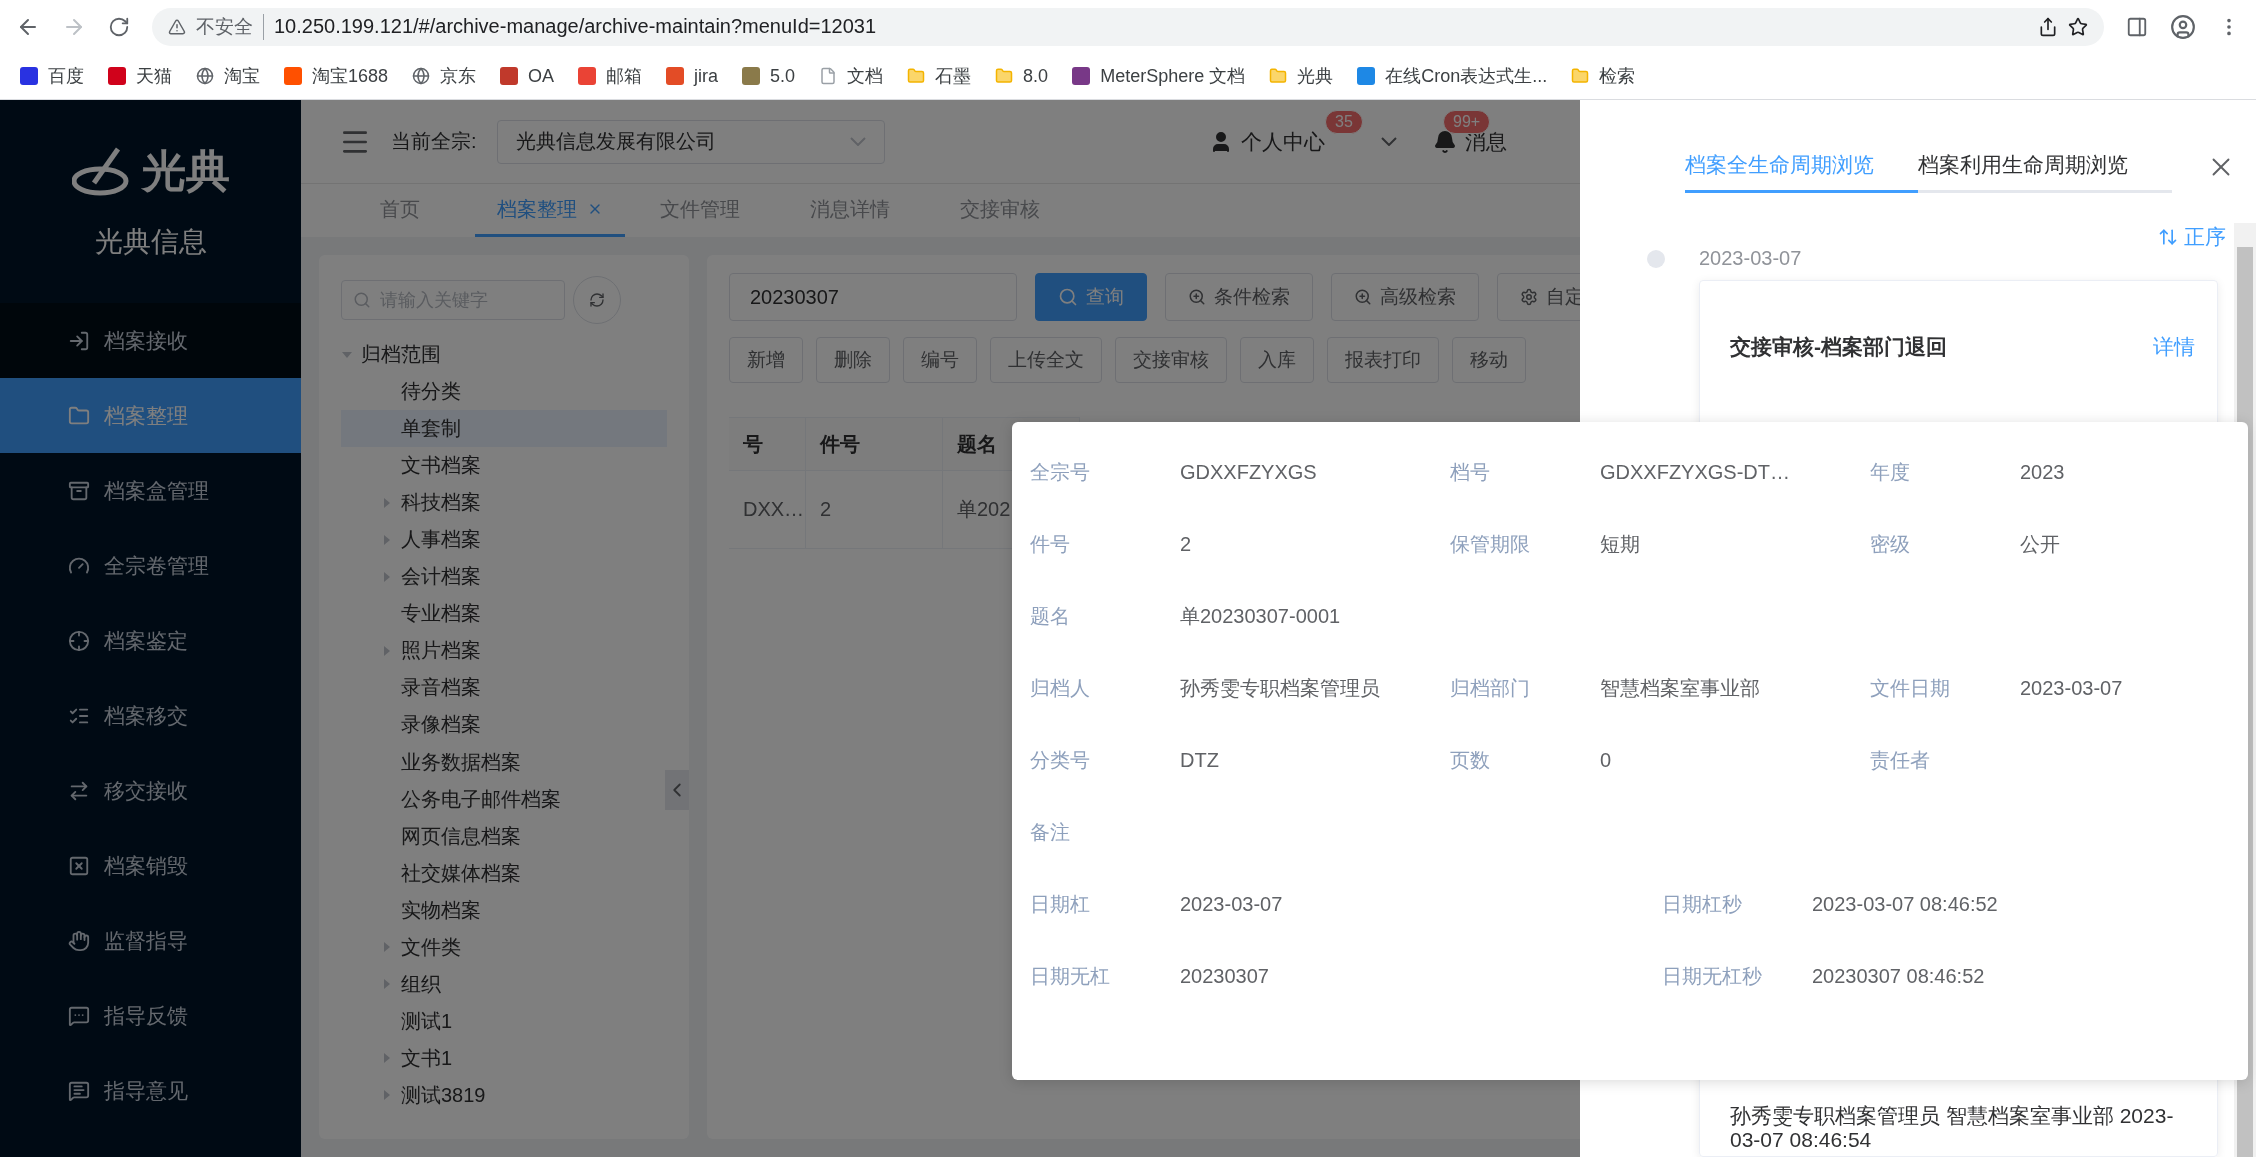  I want to click on details-link: 详情, so click(2174, 347).